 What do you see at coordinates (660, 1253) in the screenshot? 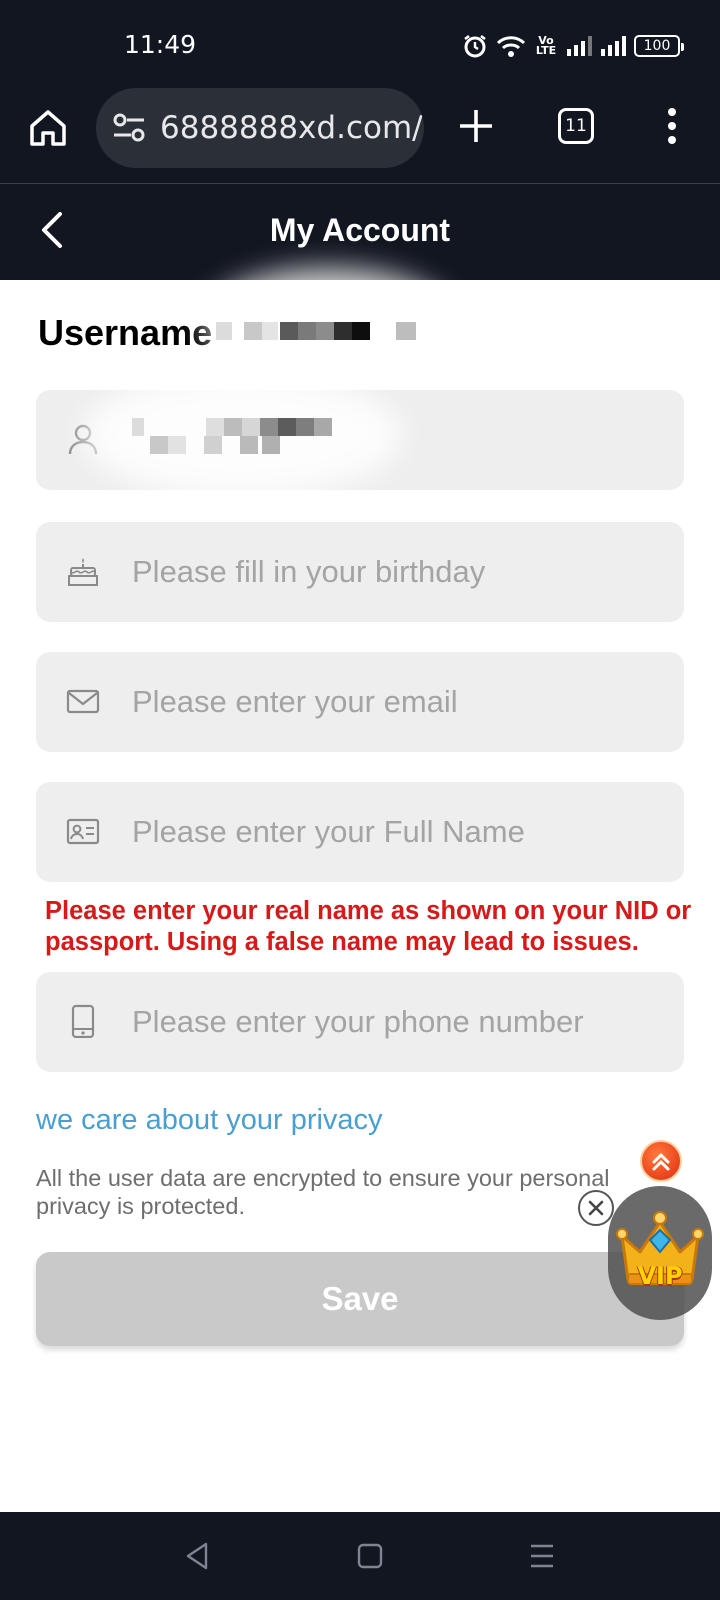
I see `vip-widget: VIP` at bounding box center [660, 1253].